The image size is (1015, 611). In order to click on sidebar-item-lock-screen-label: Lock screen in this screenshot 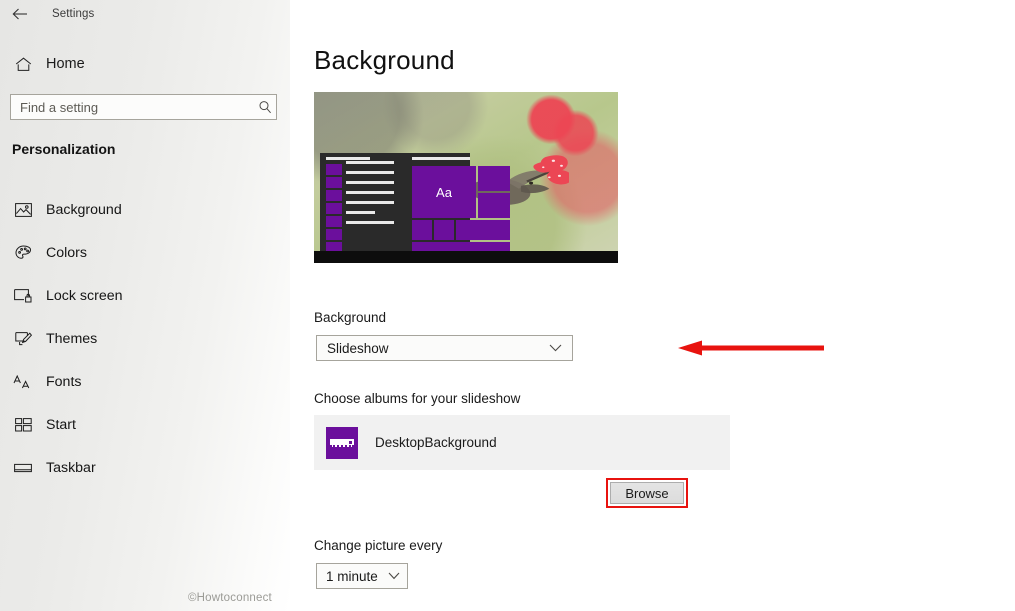, I will do `click(84, 295)`.